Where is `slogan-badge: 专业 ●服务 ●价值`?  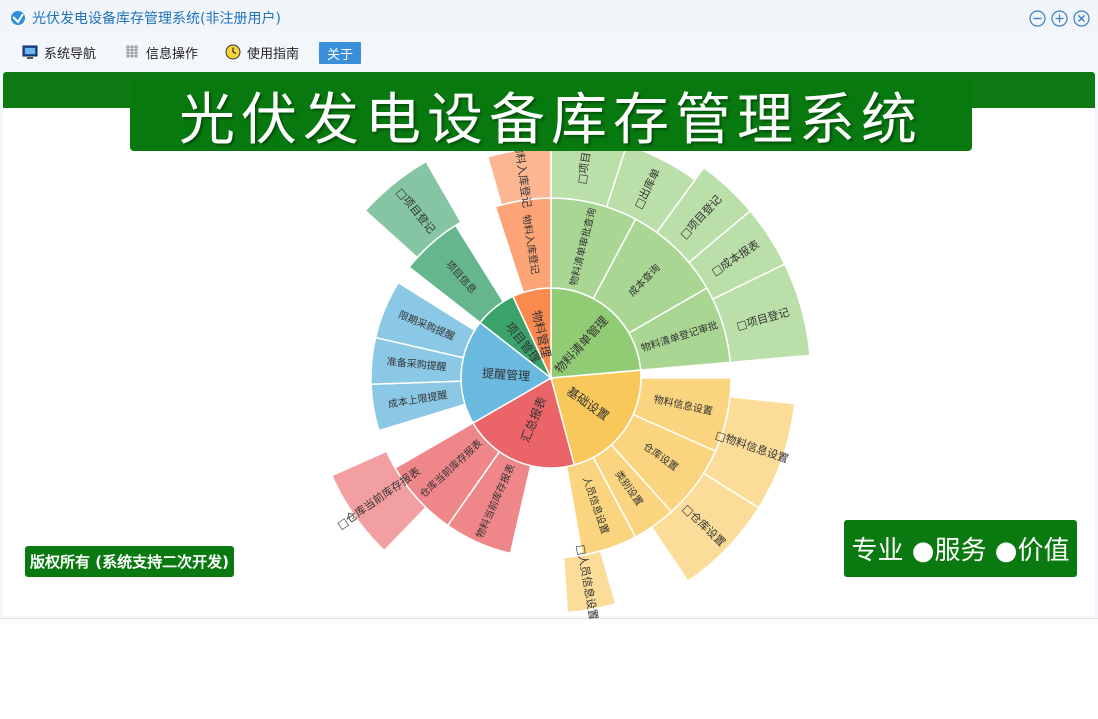
slogan-badge: 专业 ●服务 ●价值 is located at coordinates (960, 548).